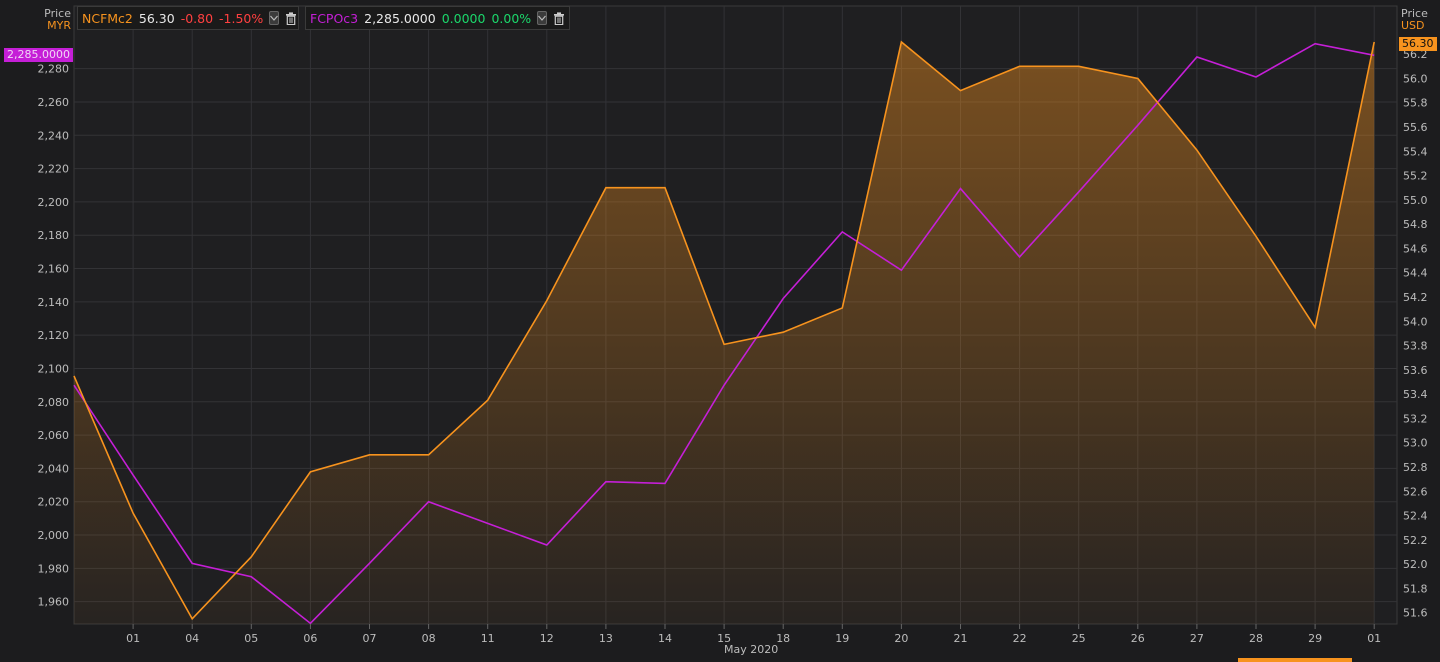 This screenshot has width=1440, height=662. Describe the element at coordinates (54, 269) in the screenshot. I see `left-axis-tick-label: 2,160` at that location.